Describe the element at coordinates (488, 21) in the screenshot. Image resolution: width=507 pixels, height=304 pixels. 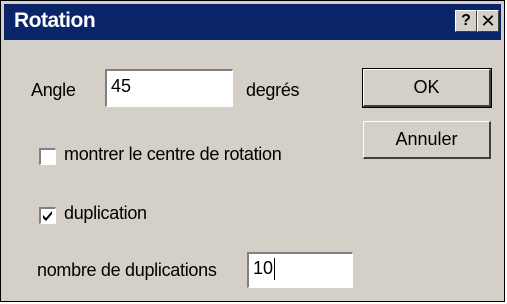
I see `close-button: ✕` at that location.